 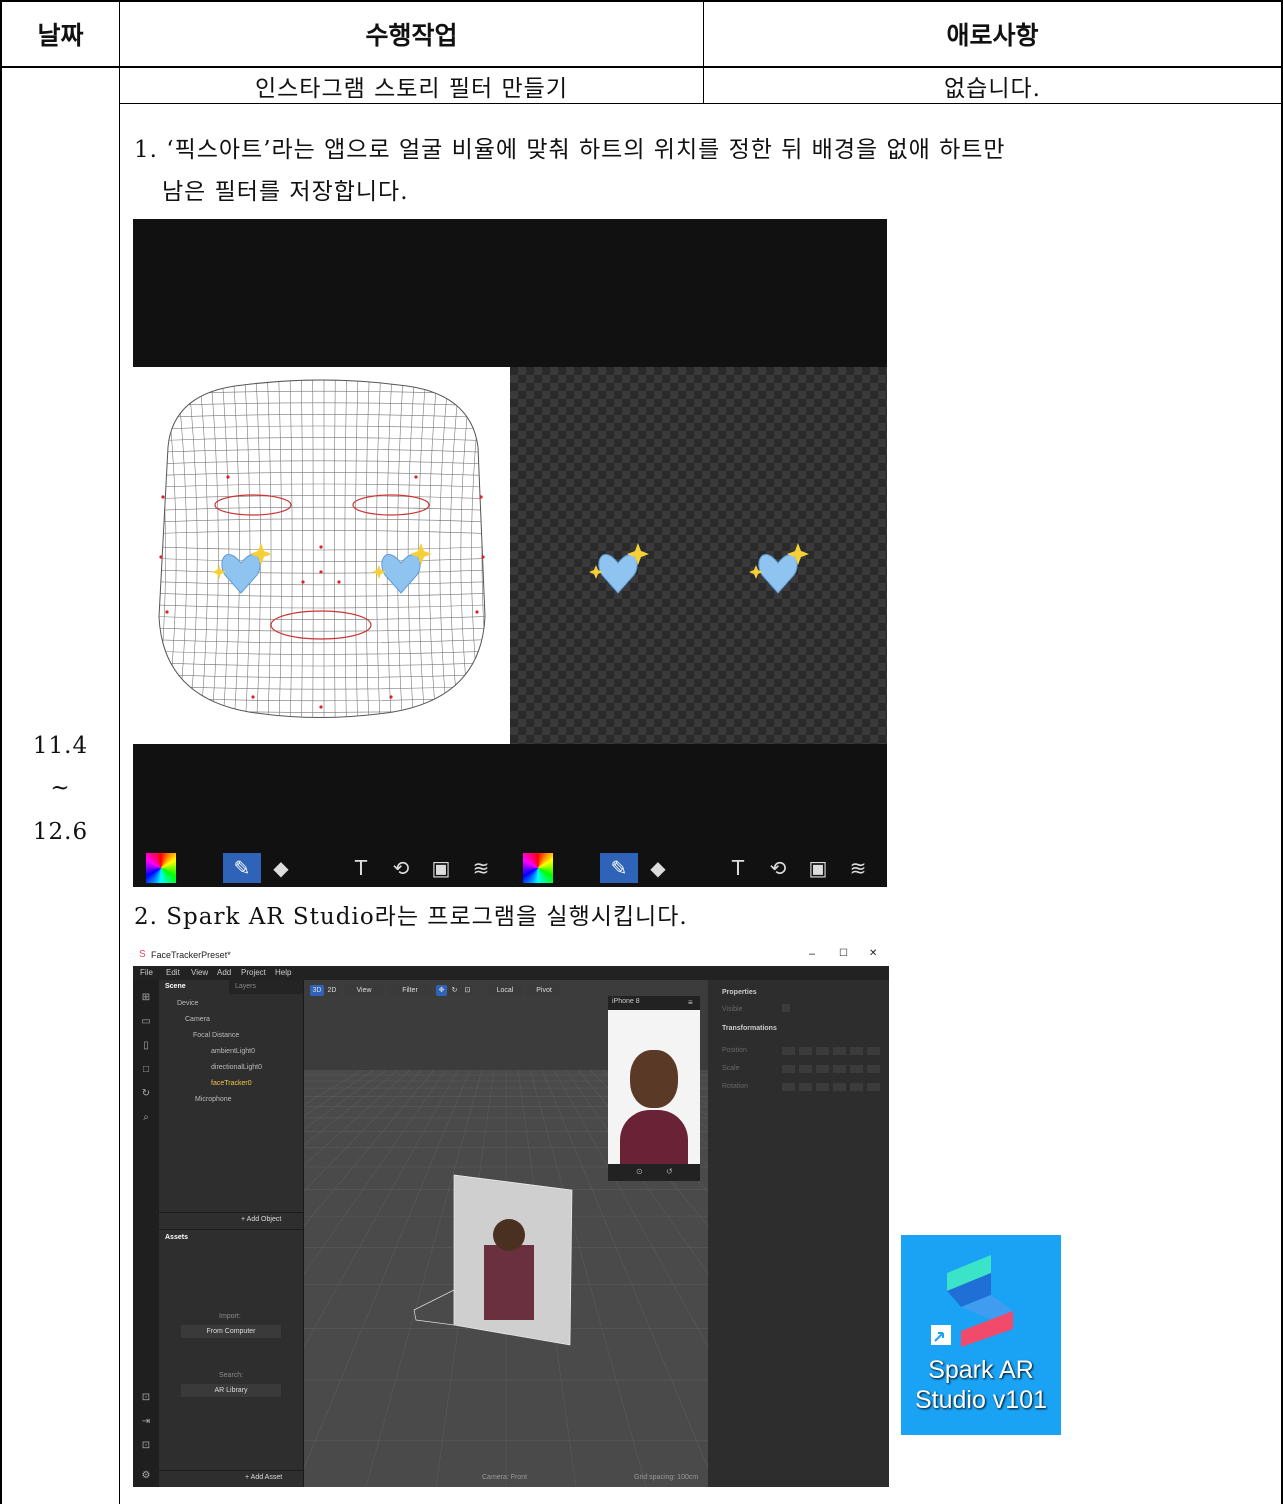 I want to click on tree-microphone: Microphone, so click(x=213, y=1099).